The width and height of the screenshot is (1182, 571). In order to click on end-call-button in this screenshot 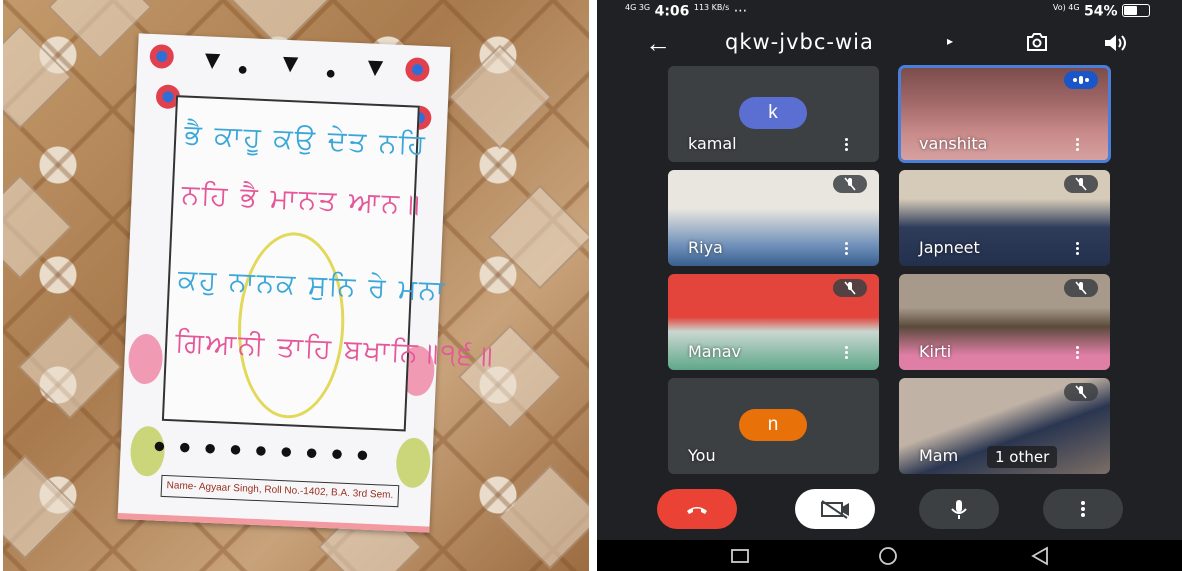, I will do `click(697, 509)`.